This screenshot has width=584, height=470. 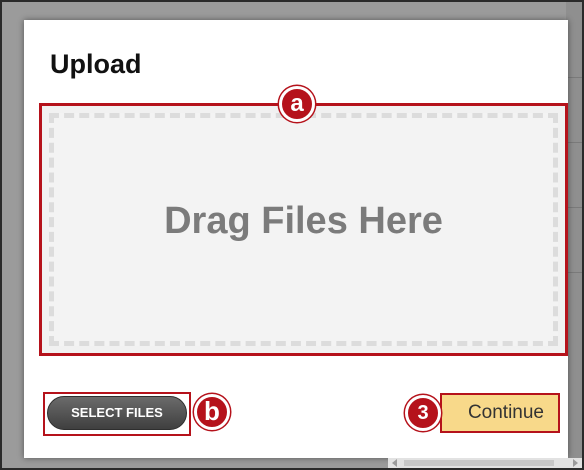 I want to click on drop-zone-text: Drag Files Here, so click(x=303, y=221).